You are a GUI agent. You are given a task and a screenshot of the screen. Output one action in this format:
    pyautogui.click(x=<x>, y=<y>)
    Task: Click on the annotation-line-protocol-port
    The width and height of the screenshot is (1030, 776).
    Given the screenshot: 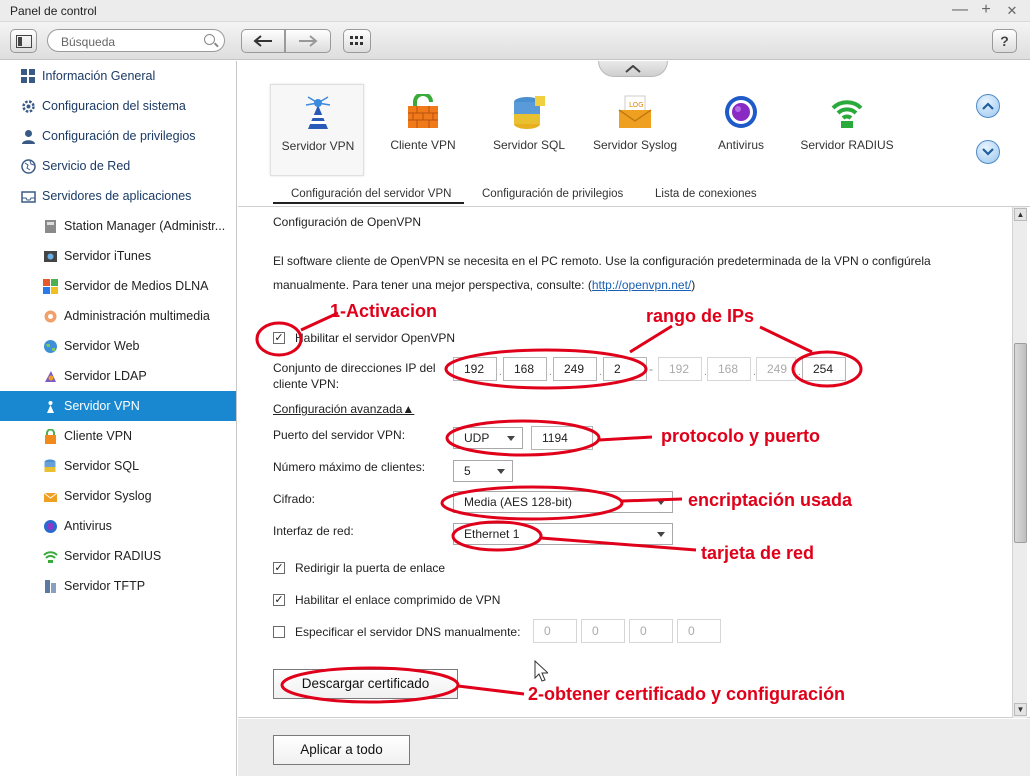 What is the action you would take?
    pyautogui.click(x=625, y=438)
    